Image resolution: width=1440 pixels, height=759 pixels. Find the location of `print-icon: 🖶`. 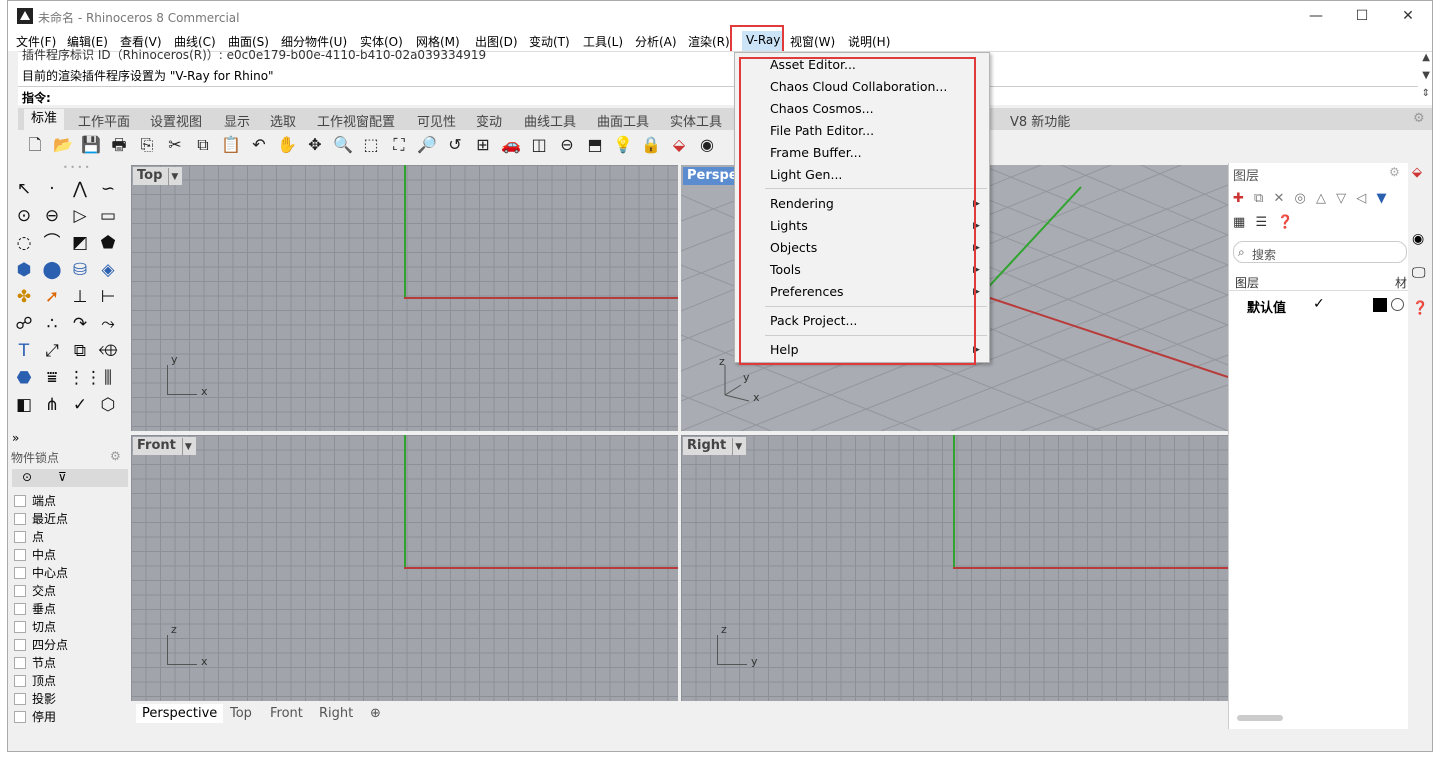

print-icon: 🖶 is located at coordinates (119, 145).